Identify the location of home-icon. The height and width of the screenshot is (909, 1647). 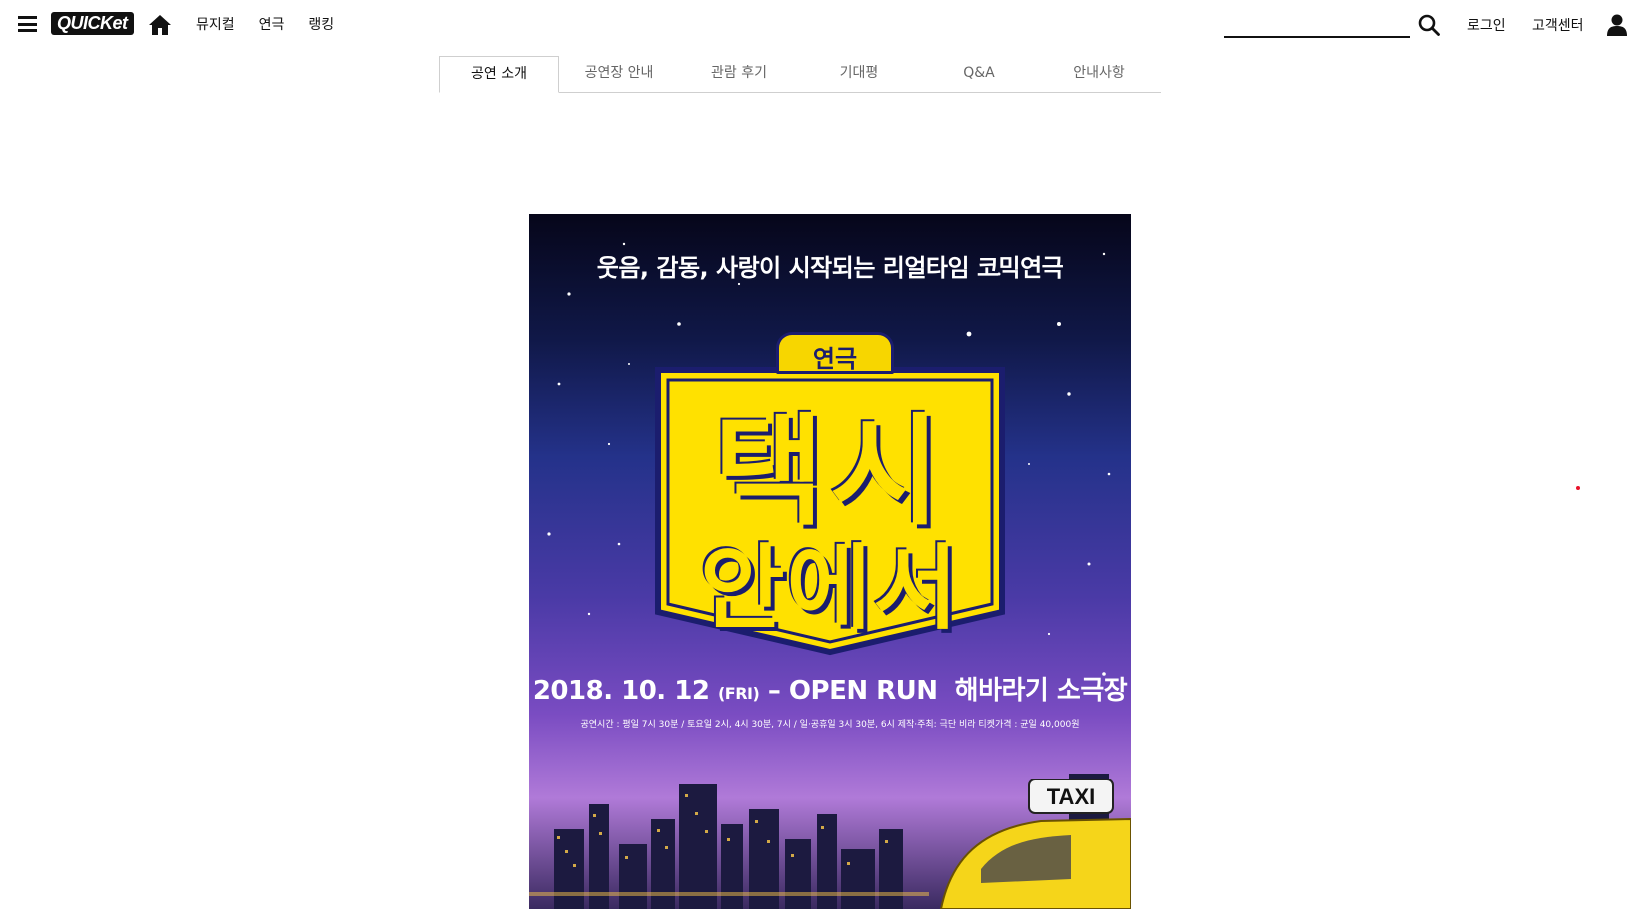
(160, 25).